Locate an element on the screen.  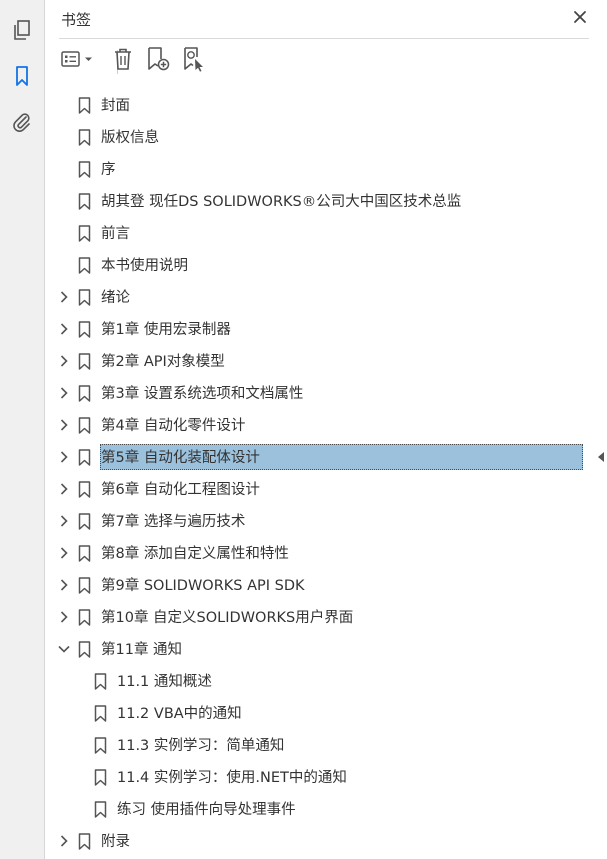
bookmark-row: 版权信息 is located at coordinates (325, 137).